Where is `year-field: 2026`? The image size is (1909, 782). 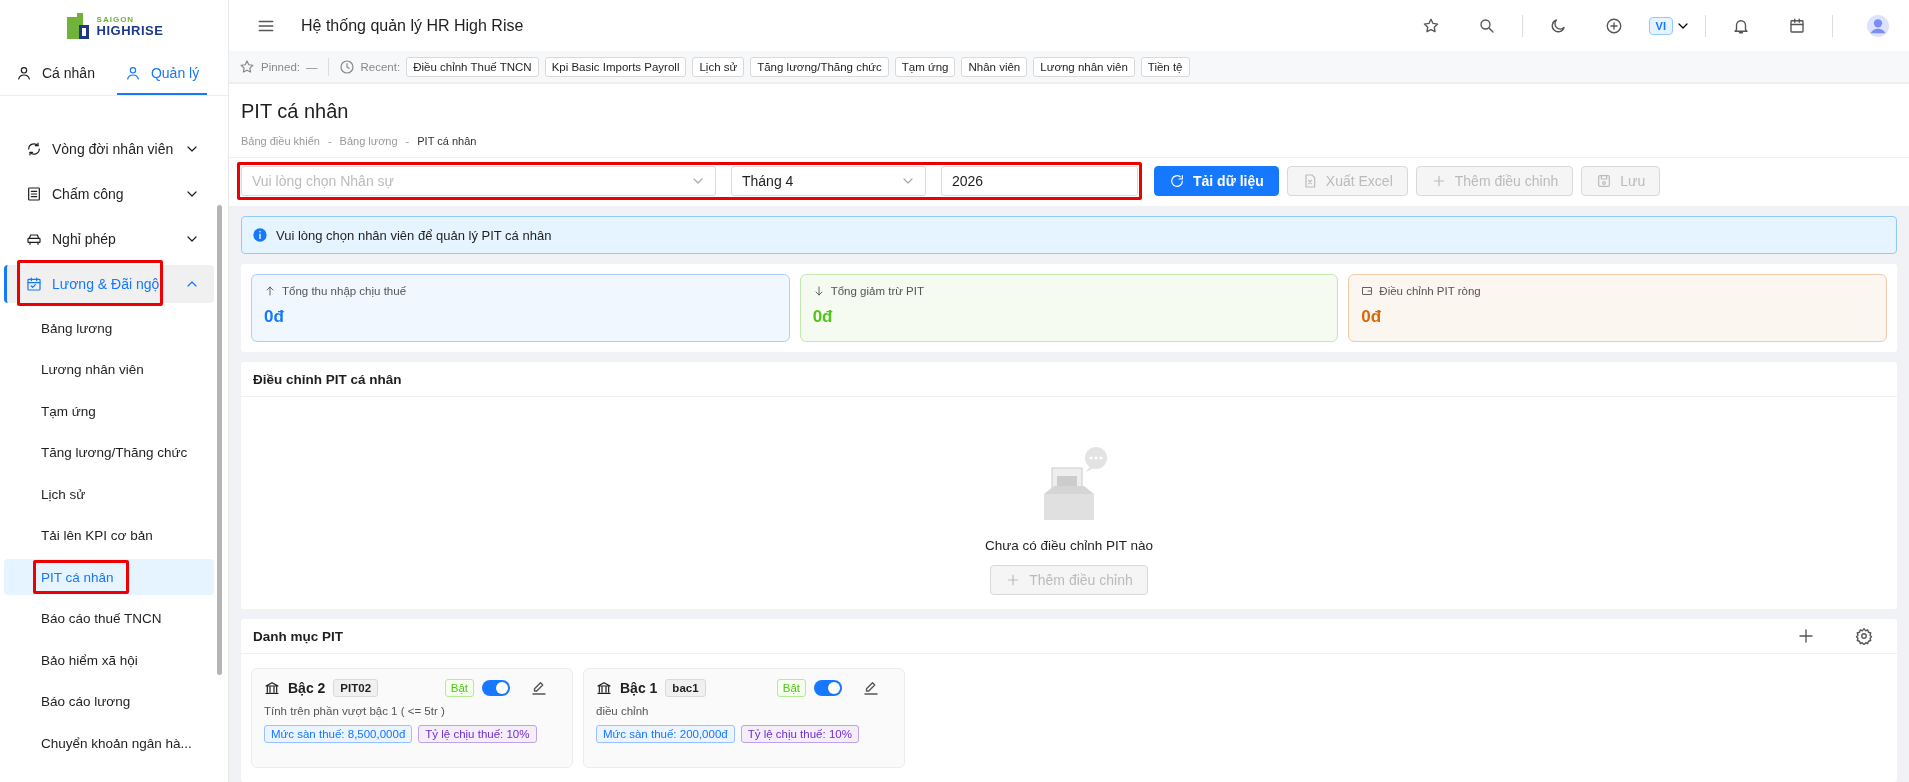
year-field: 2026 is located at coordinates (1039, 181).